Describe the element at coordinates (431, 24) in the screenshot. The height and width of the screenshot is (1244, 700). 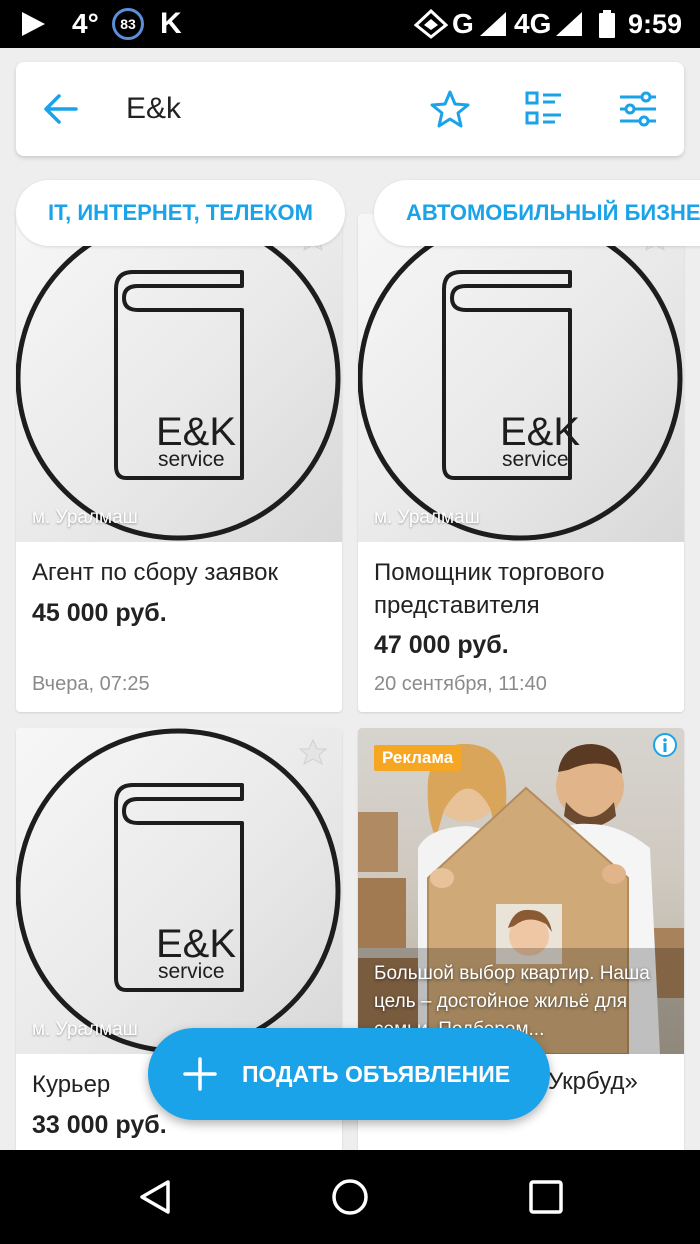
I see `wifi-download-icon` at that location.